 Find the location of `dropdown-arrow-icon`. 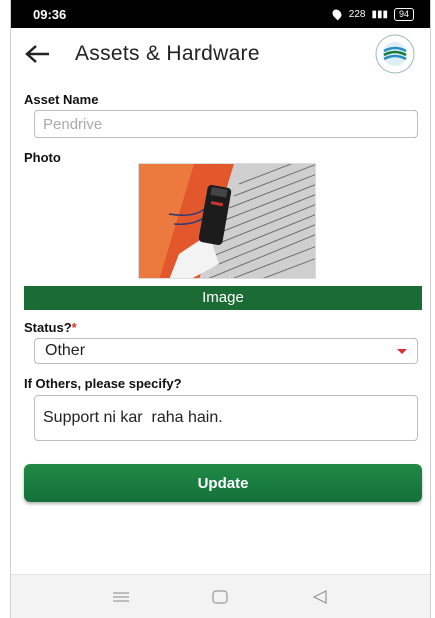

dropdown-arrow-icon is located at coordinates (402, 351).